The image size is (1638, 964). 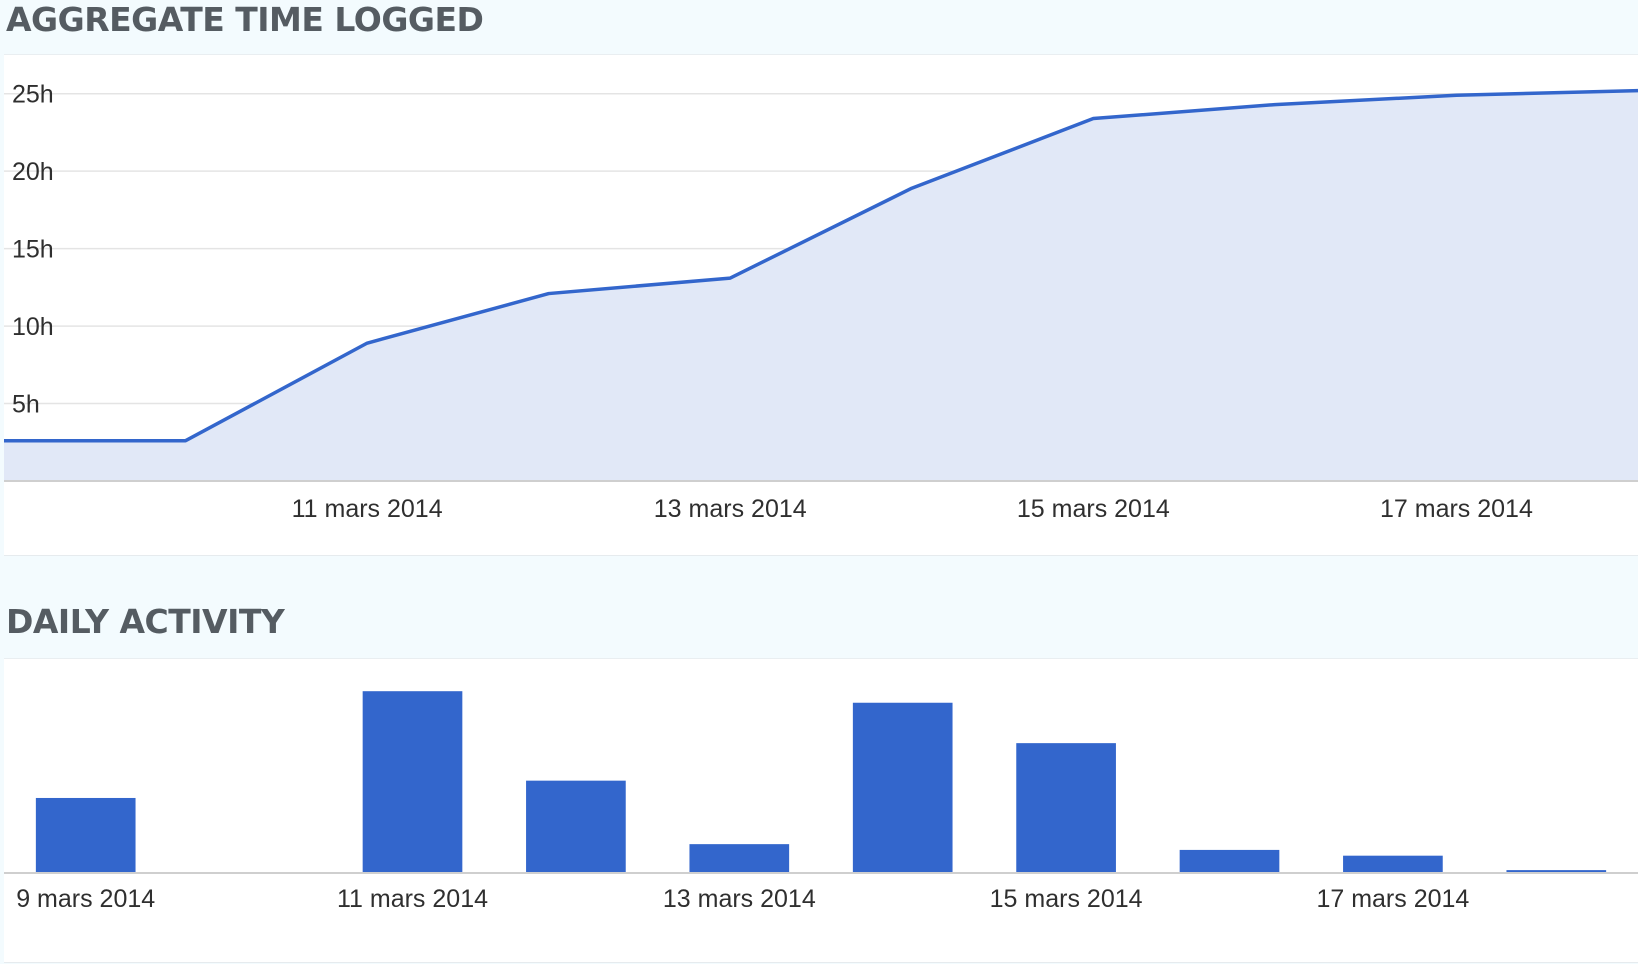 I want to click on y-tick-label: 25h, so click(x=33, y=95).